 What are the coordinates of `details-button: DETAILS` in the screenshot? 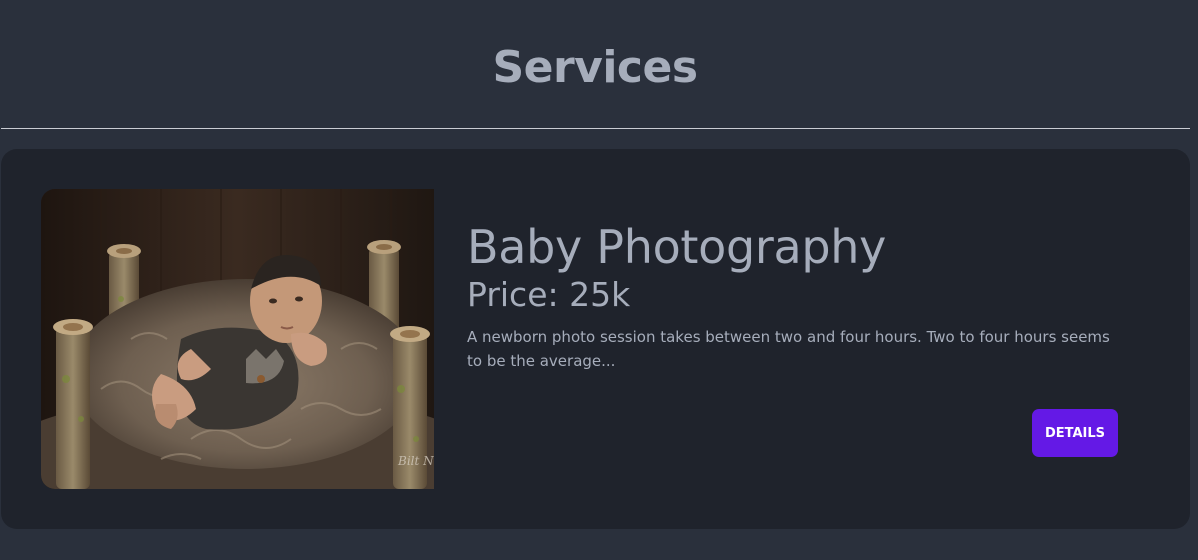 It's located at (1075, 433).